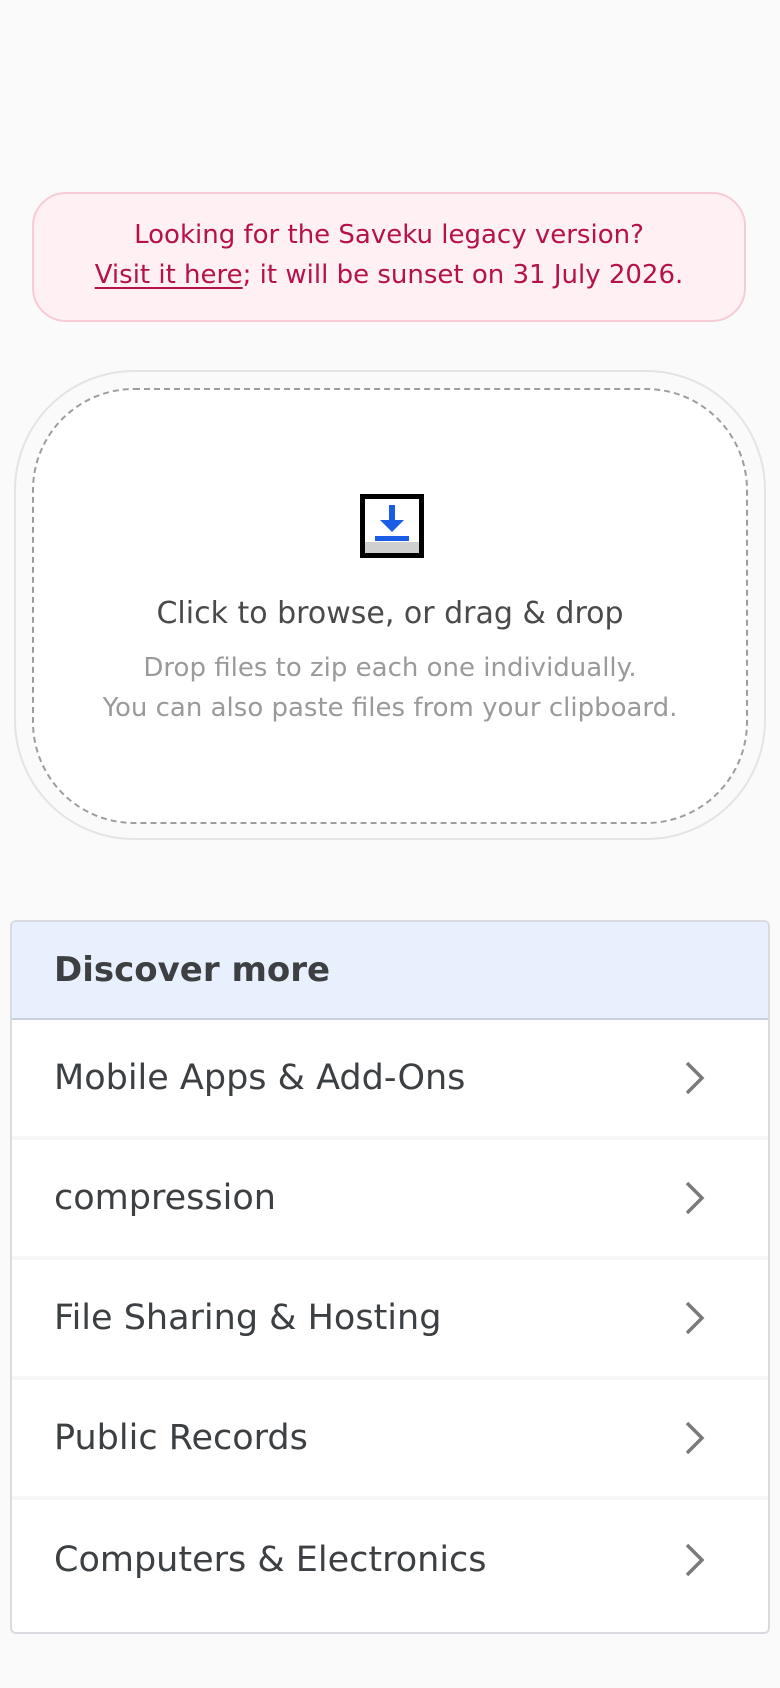 The image size is (780, 1688). What do you see at coordinates (169, 275) in the screenshot?
I see `legacy-version-link: Visit it here` at bounding box center [169, 275].